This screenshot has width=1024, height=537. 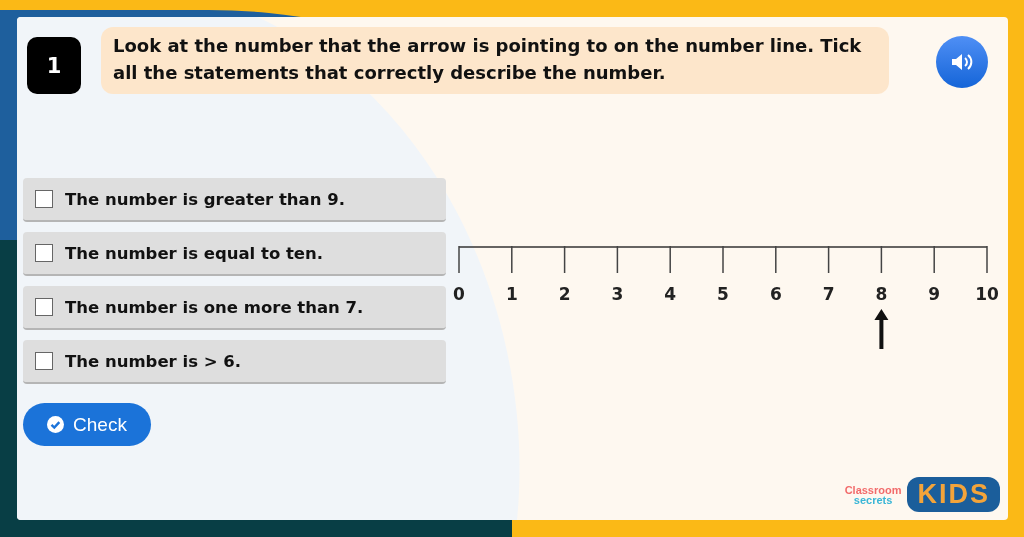 I want to click on check-circle-icon, so click(x=56, y=424).